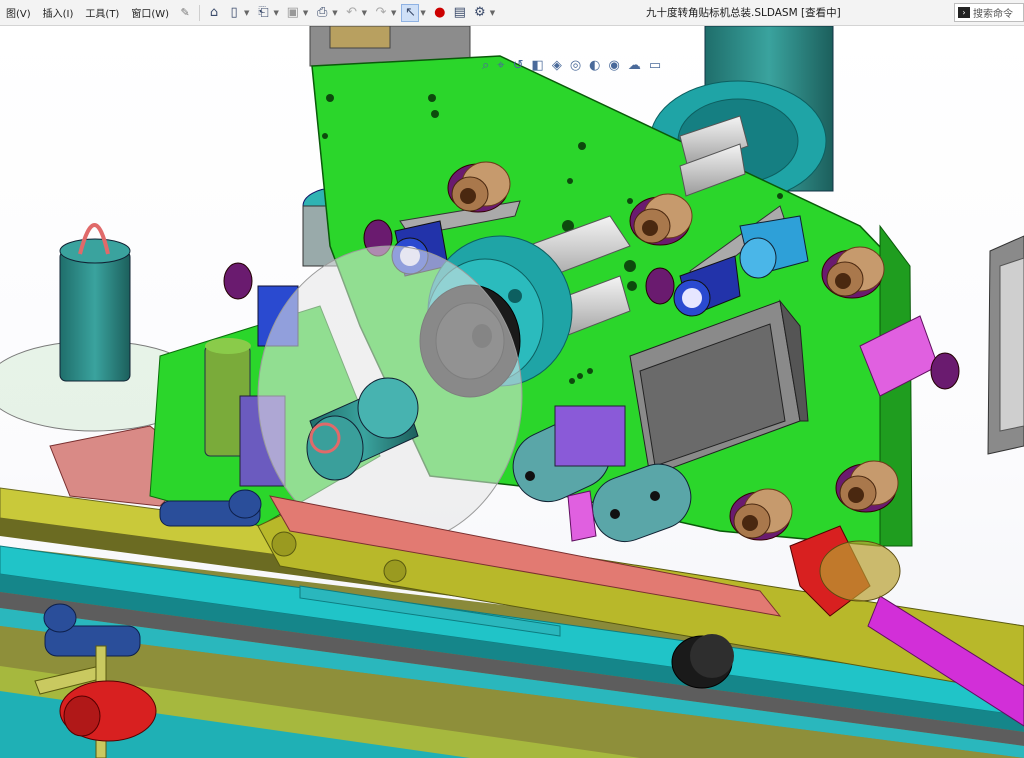 This screenshot has height=758, width=1024. Describe the element at coordinates (393, 13) in the screenshot. I see `redo-dropdown-icon: ▼` at that location.